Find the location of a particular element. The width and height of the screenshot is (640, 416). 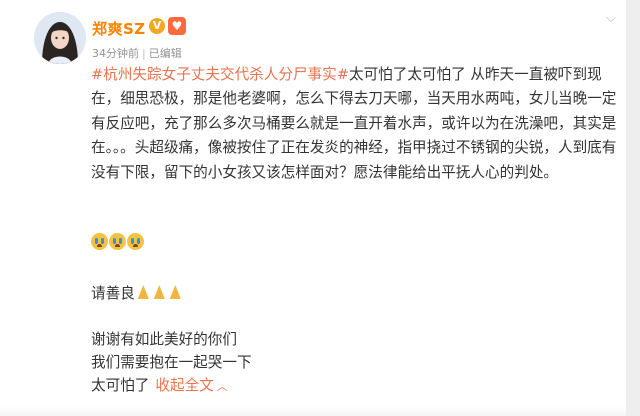

card-bottom-edge is located at coordinates (313, 411).